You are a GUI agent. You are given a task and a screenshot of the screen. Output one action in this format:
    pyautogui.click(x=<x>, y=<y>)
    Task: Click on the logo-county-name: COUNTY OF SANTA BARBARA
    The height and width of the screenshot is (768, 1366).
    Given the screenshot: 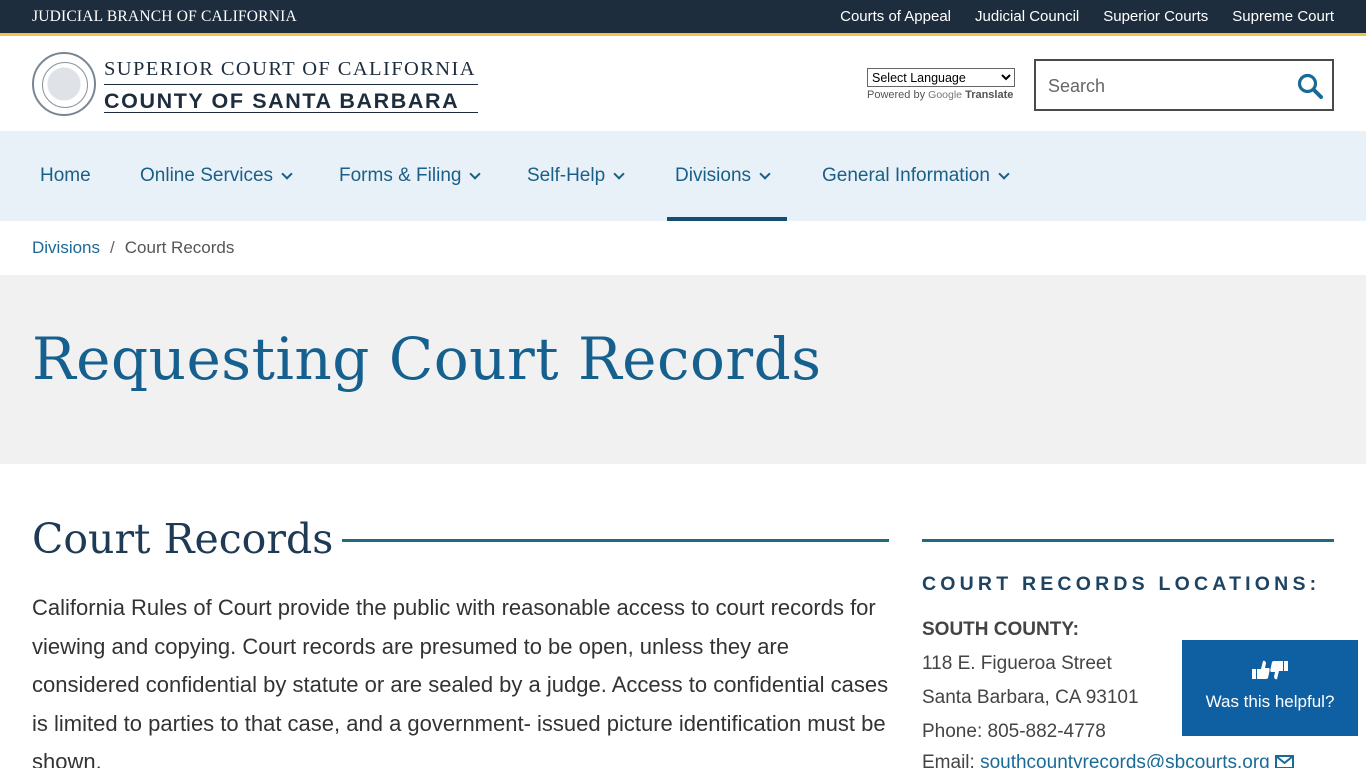 What is the action you would take?
    pyautogui.click(x=281, y=101)
    